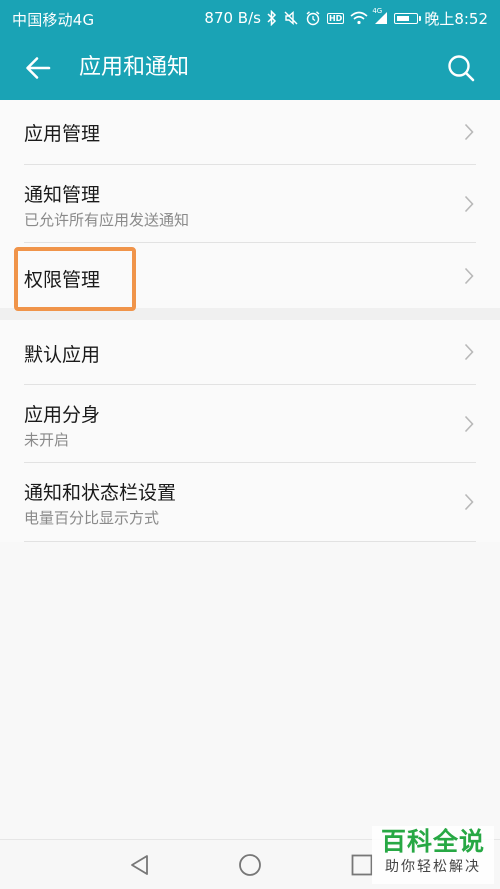  I want to click on divider, so click(250, 541).